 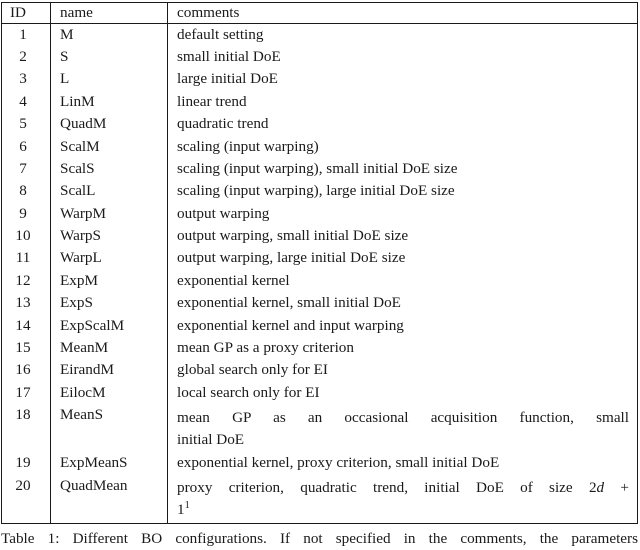 What do you see at coordinates (320, 214) in the screenshot?
I see `table-row: 9 WarpM output warping` at bounding box center [320, 214].